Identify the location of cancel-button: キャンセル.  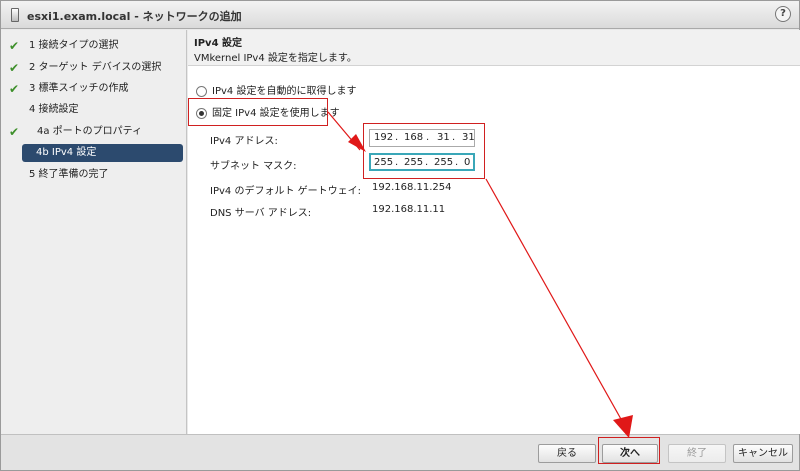
(763, 453).